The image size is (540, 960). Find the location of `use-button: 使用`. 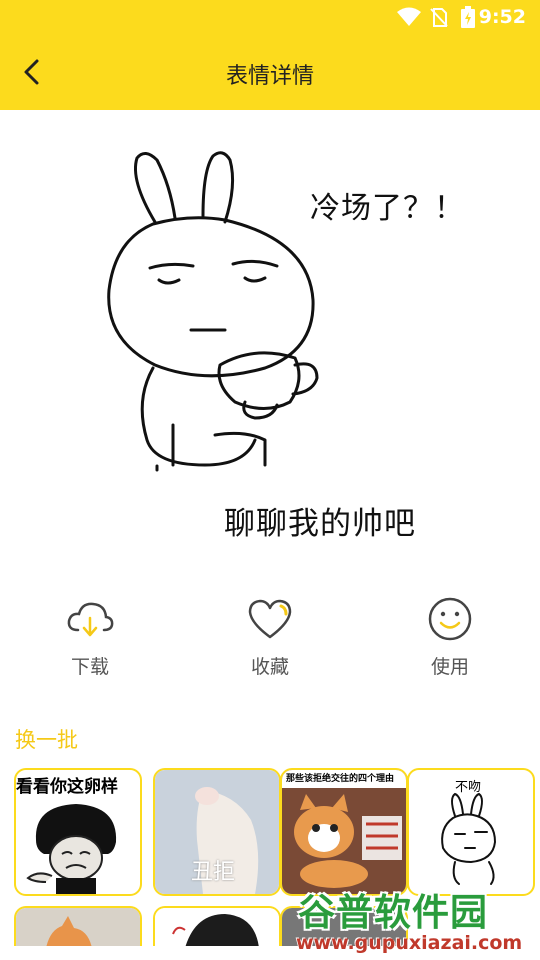

use-button: 使用 is located at coordinates (450, 635).